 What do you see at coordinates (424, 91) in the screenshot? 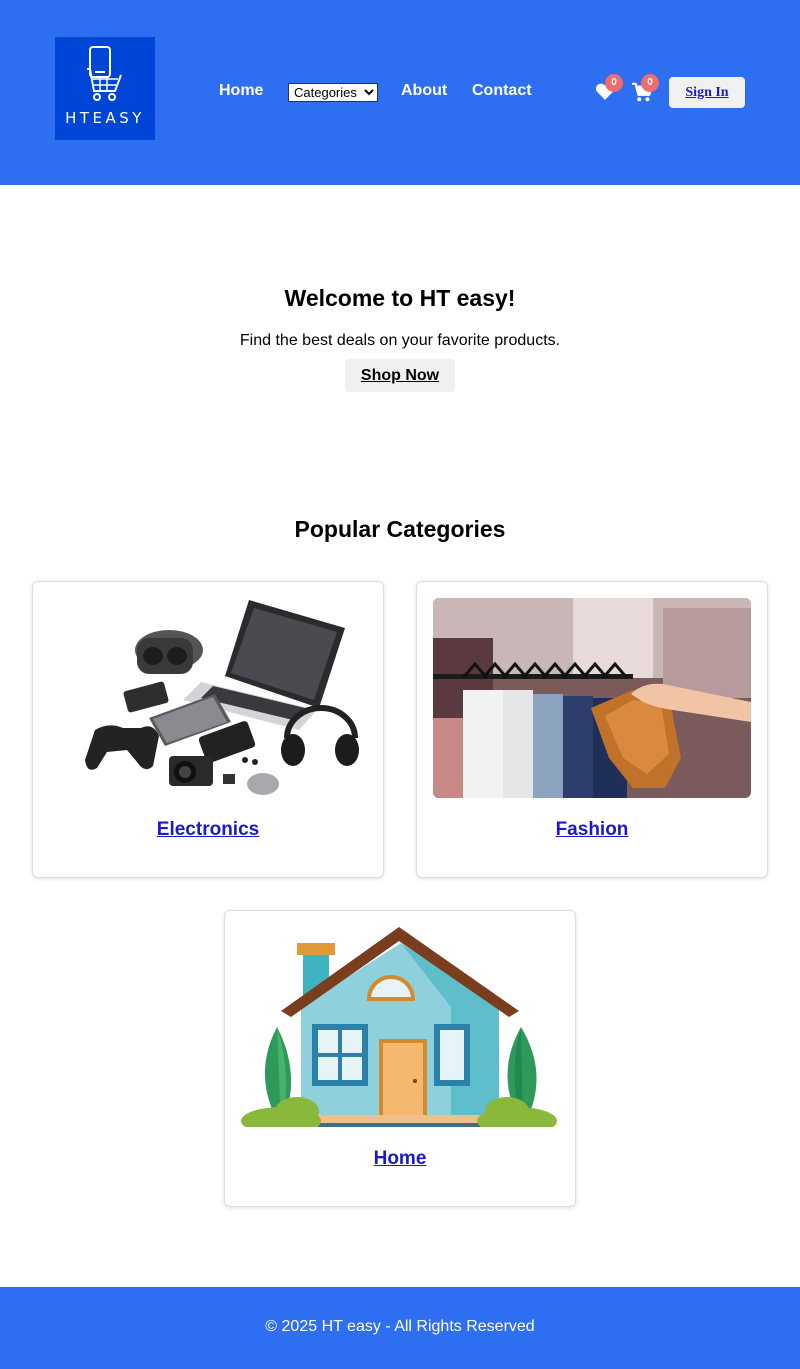
I see `nav-about-link: About` at bounding box center [424, 91].